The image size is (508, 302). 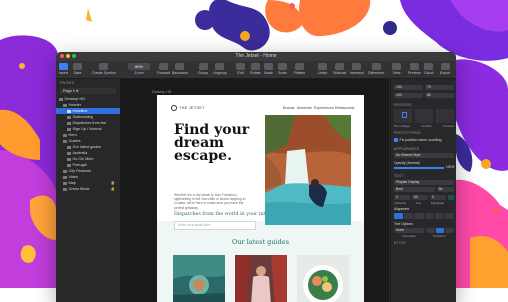 What do you see at coordinates (324, 108) in the screenshot?
I see `nav-link: Experiences` at bounding box center [324, 108].